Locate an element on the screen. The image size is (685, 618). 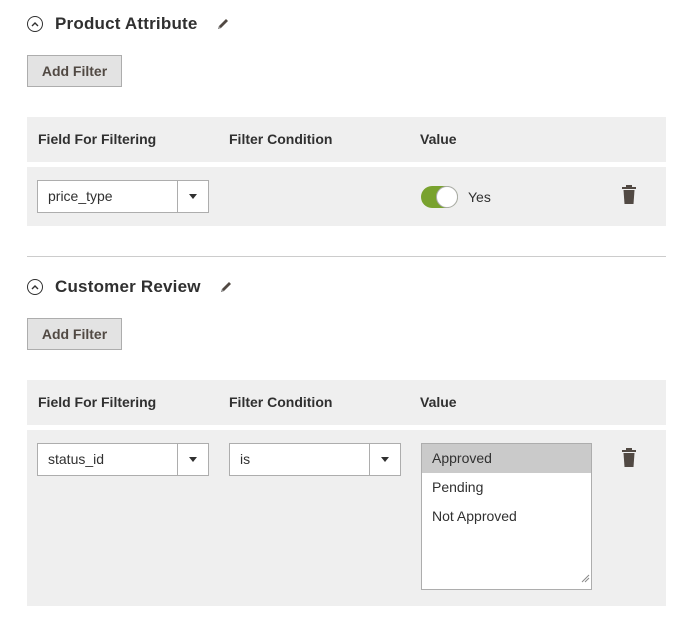
section-header: Product Attribute is located at coordinates (128, 24).